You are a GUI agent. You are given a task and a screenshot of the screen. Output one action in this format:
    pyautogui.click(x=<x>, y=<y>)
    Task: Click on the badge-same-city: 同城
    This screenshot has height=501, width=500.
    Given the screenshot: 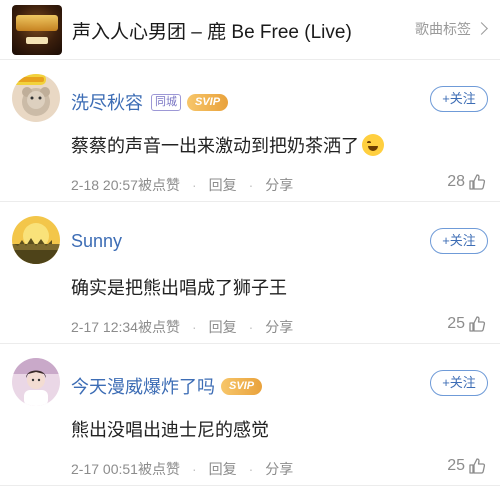 What is the action you would take?
    pyautogui.click(x=166, y=102)
    